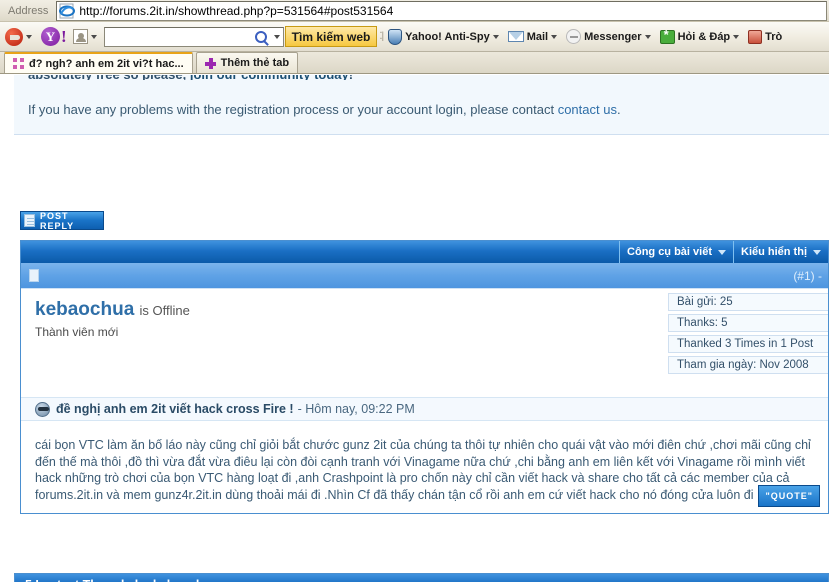  What do you see at coordinates (667, 35) in the screenshot?
I see `green-badge-icon` at bounding box center [667, 35].